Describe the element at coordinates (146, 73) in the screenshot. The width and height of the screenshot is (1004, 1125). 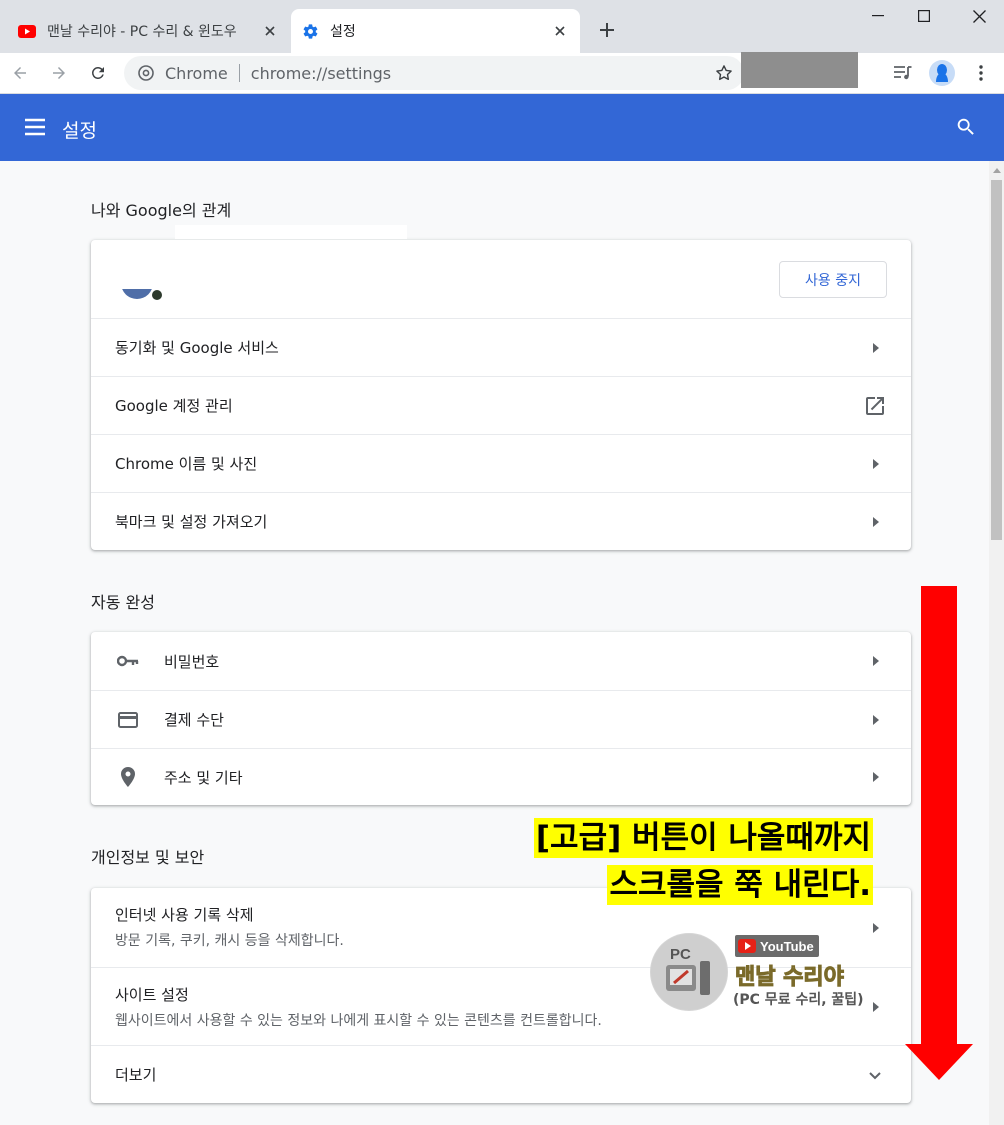
I see `chrome-logo-icon` at that location.